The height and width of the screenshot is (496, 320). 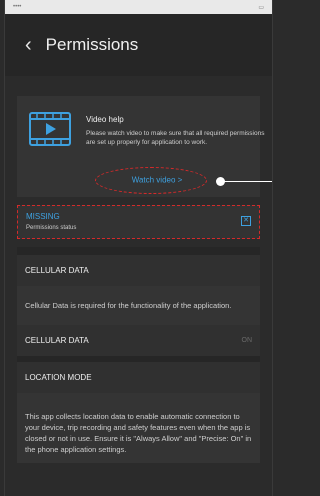 I want to click on video-help-title: Video help, so click(x=105, y=119).